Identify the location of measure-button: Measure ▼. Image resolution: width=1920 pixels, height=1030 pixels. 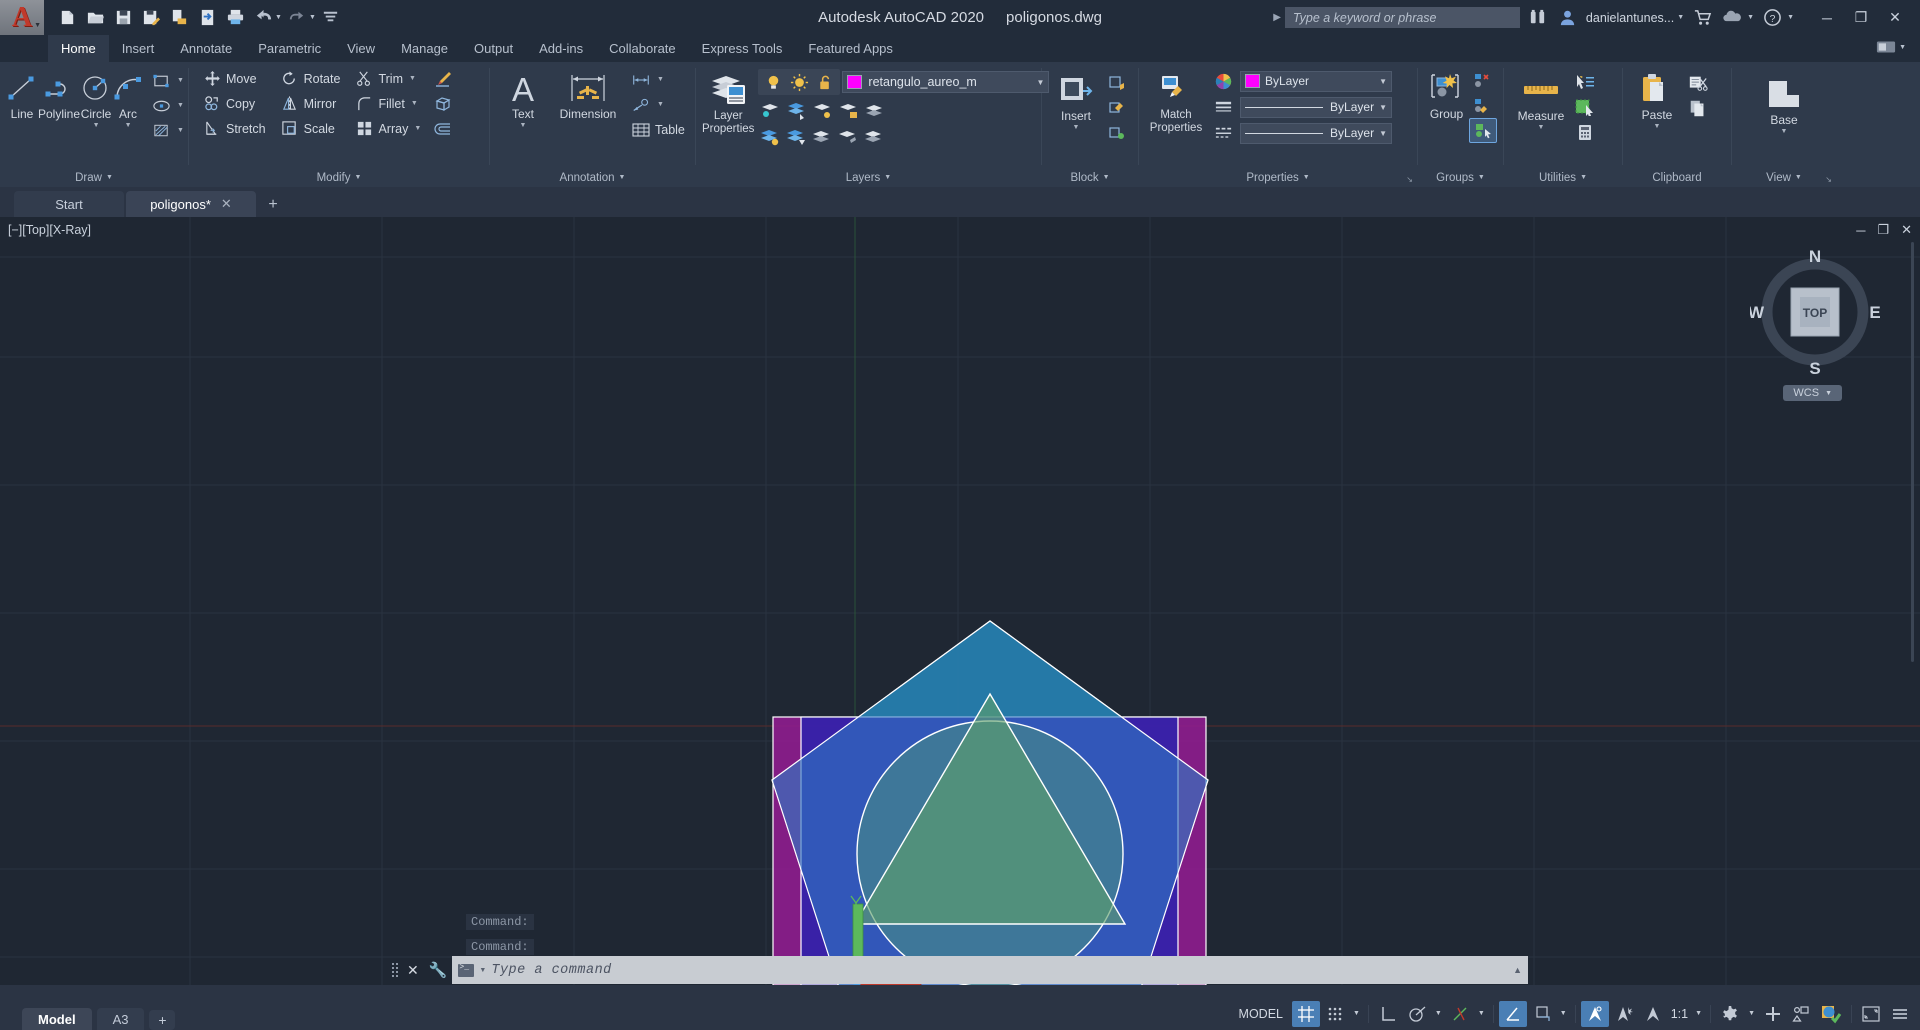
(1541, 99).